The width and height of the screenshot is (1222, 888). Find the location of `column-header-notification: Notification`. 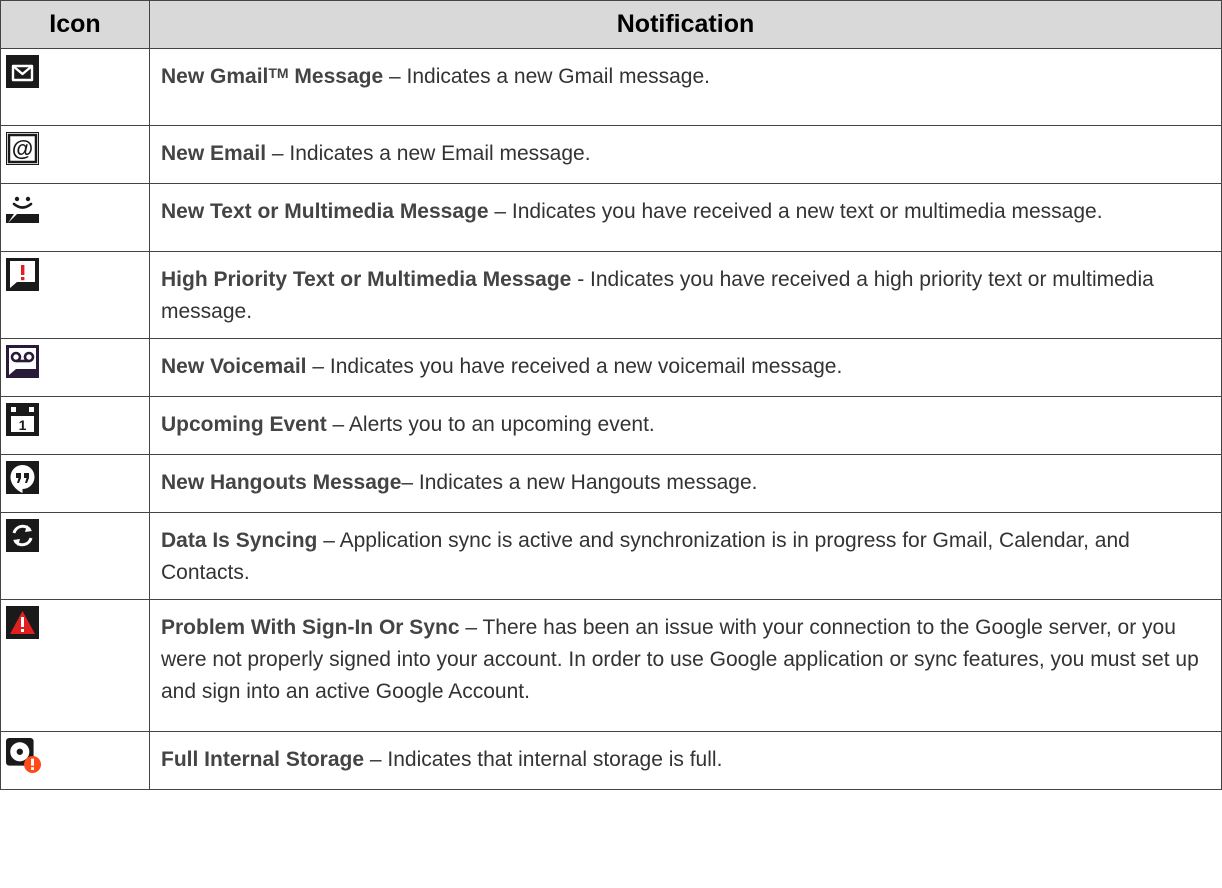

column-header-notification: Notification is located at coordinates (685, 24).